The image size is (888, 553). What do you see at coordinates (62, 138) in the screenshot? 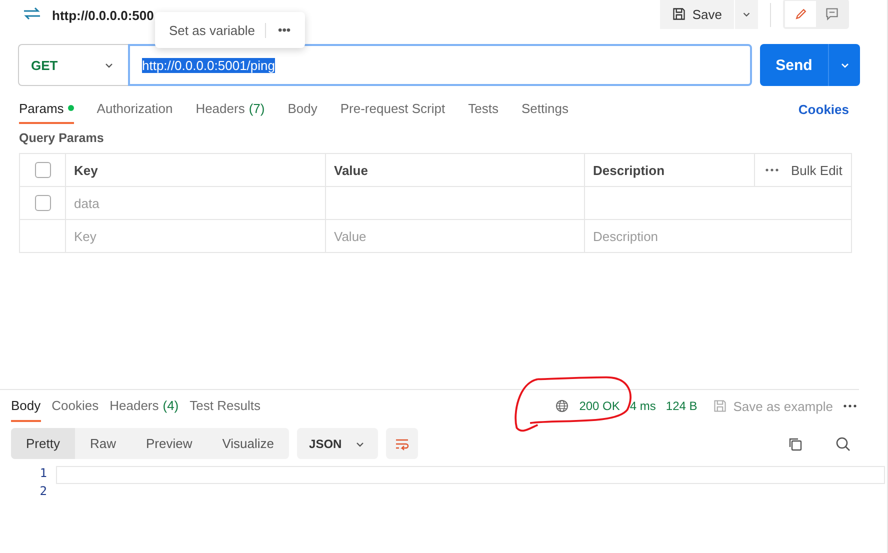
I see `section-title: Query Params` at bounding box center [62, 138].